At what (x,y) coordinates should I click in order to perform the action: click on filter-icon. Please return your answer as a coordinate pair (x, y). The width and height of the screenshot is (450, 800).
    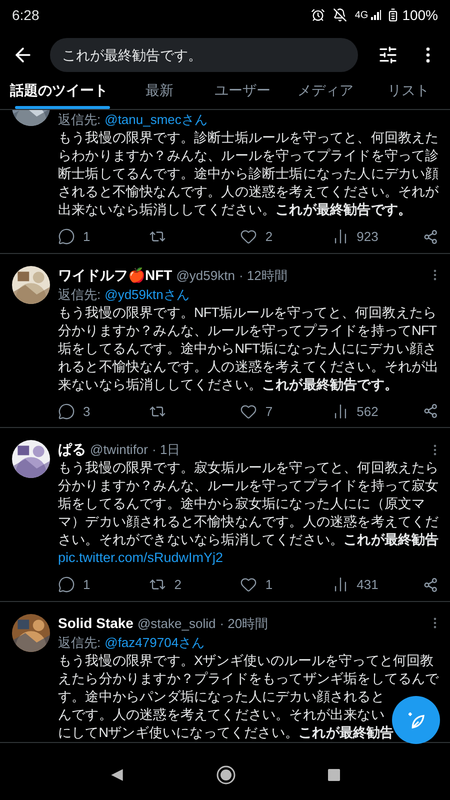
    Looking at the image, I should click on (388, 55).